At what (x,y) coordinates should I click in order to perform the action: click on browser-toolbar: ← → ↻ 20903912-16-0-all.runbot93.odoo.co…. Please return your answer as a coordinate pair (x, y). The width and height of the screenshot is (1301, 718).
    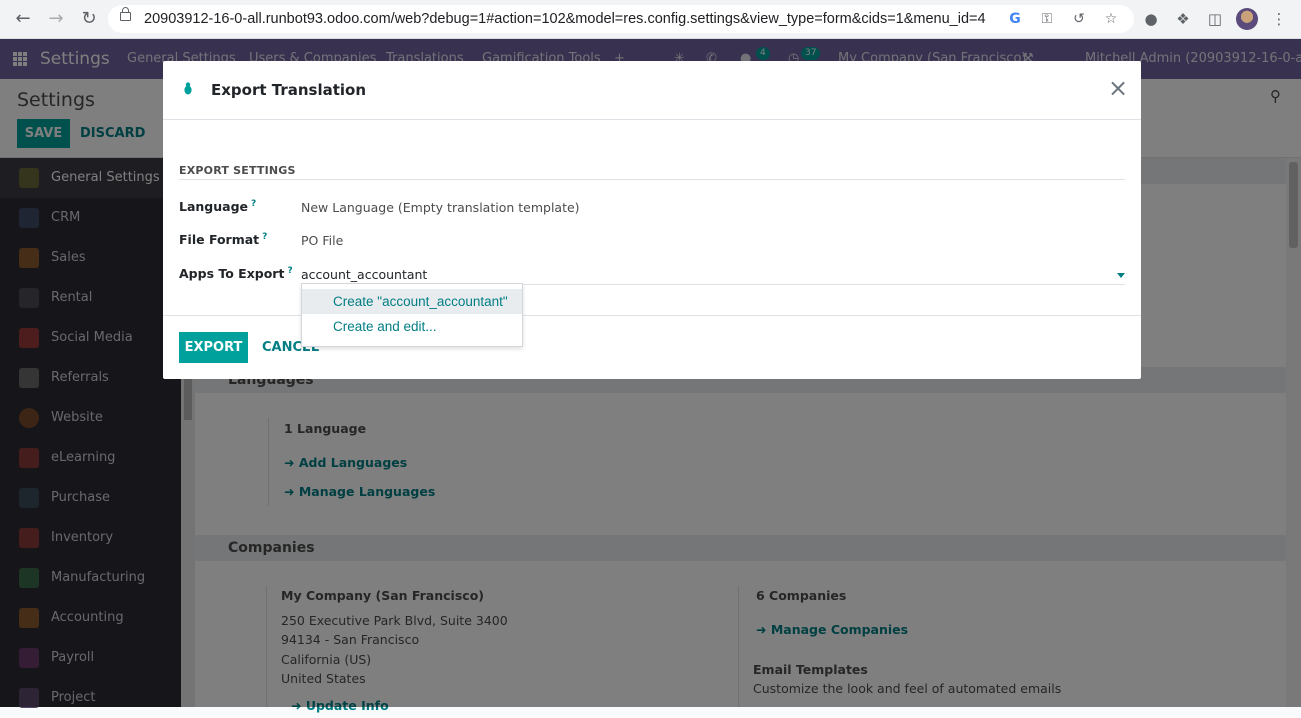
    Looking at the image, I should click on (650, 19).